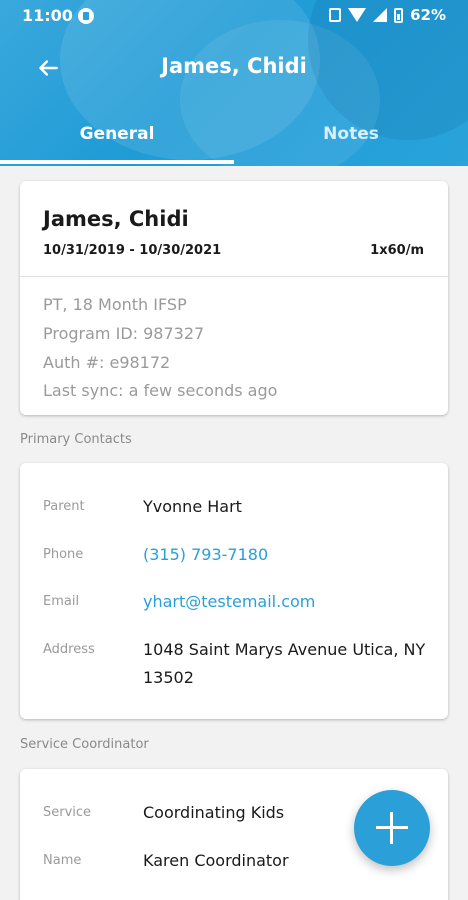  I want to click on contact-label-email: Email, so click(61, 601).